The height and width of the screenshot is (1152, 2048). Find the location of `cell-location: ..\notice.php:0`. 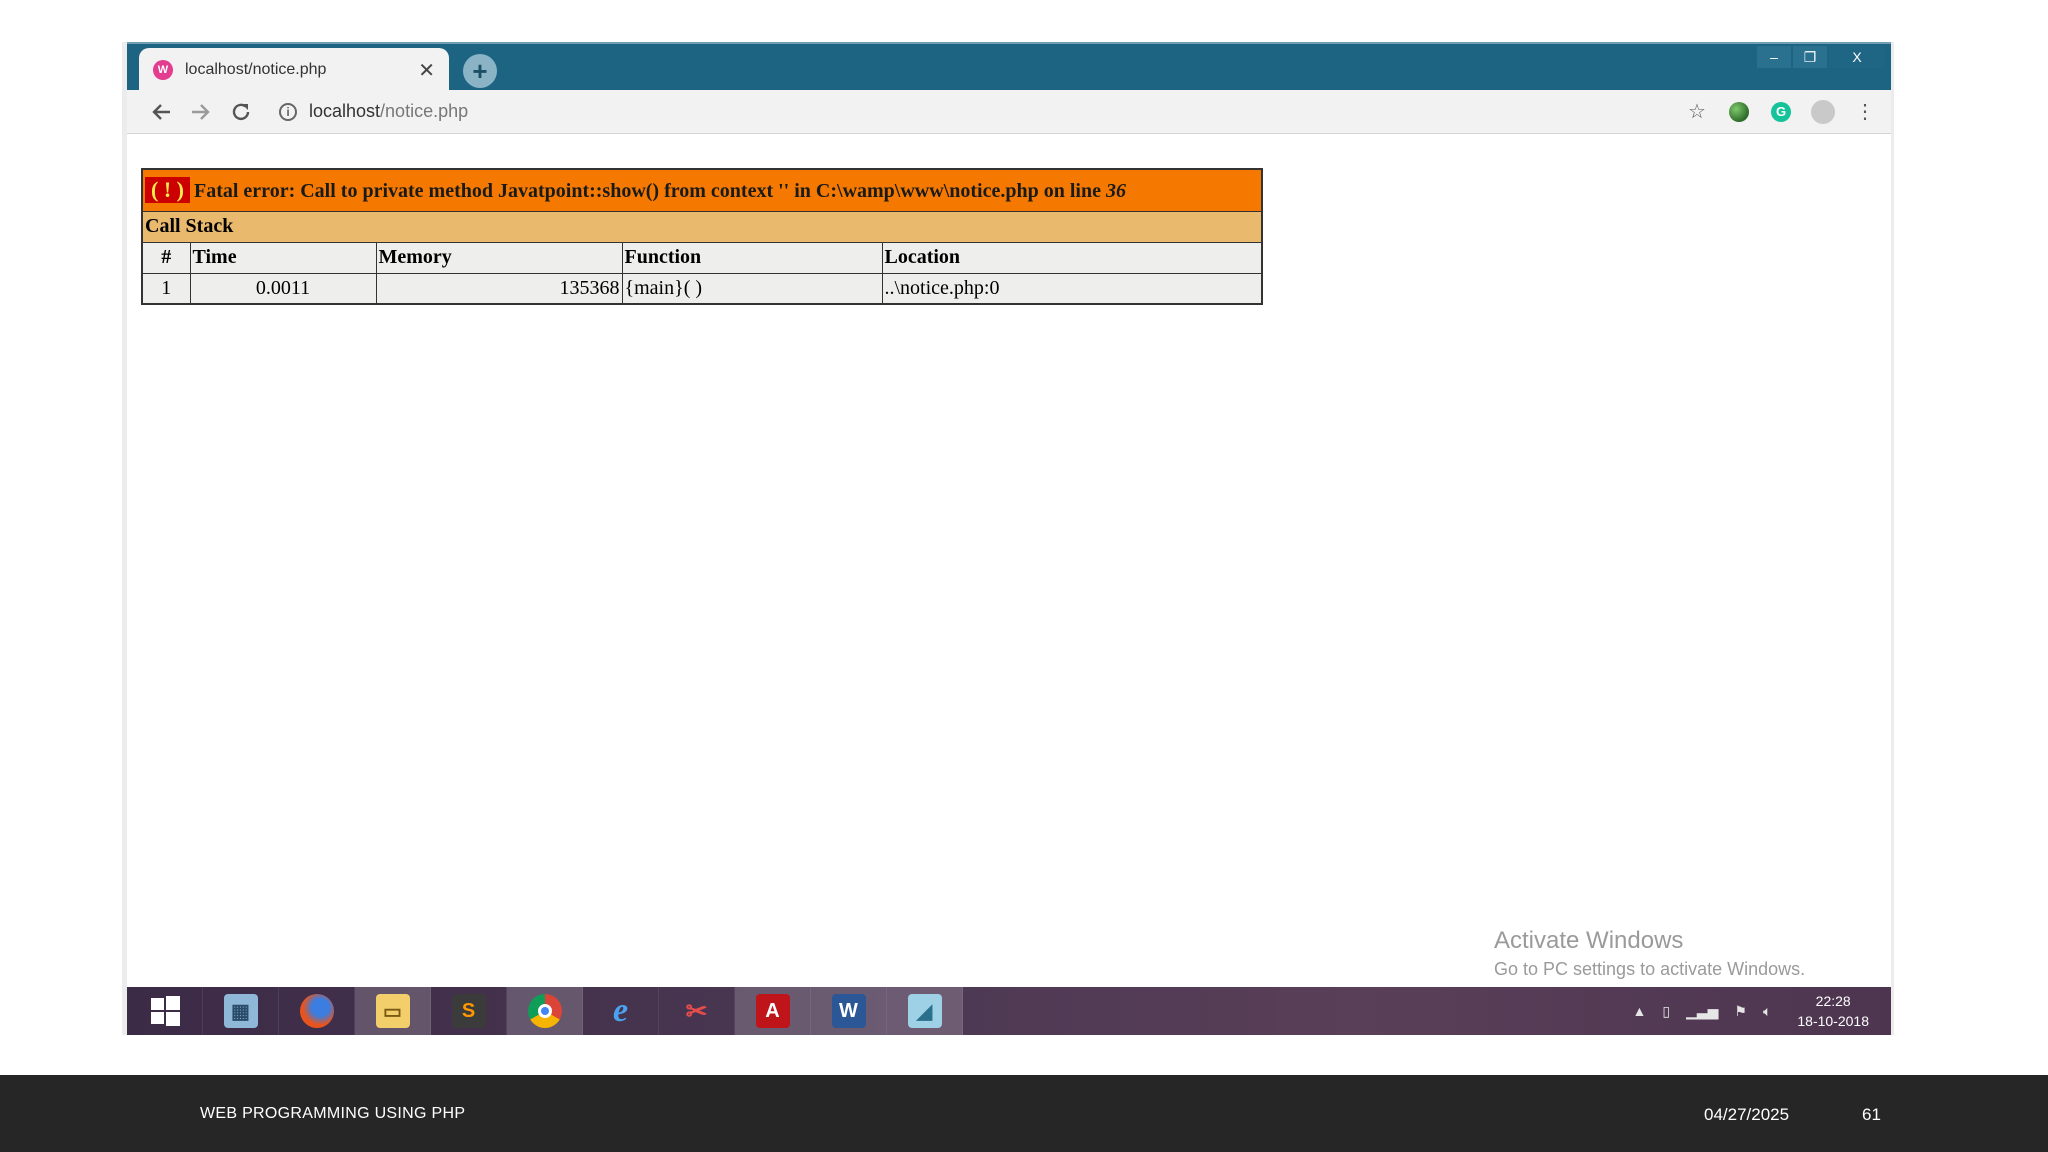

cell-location: ..\notice.php:0 is located at coordinates (1072, 288).